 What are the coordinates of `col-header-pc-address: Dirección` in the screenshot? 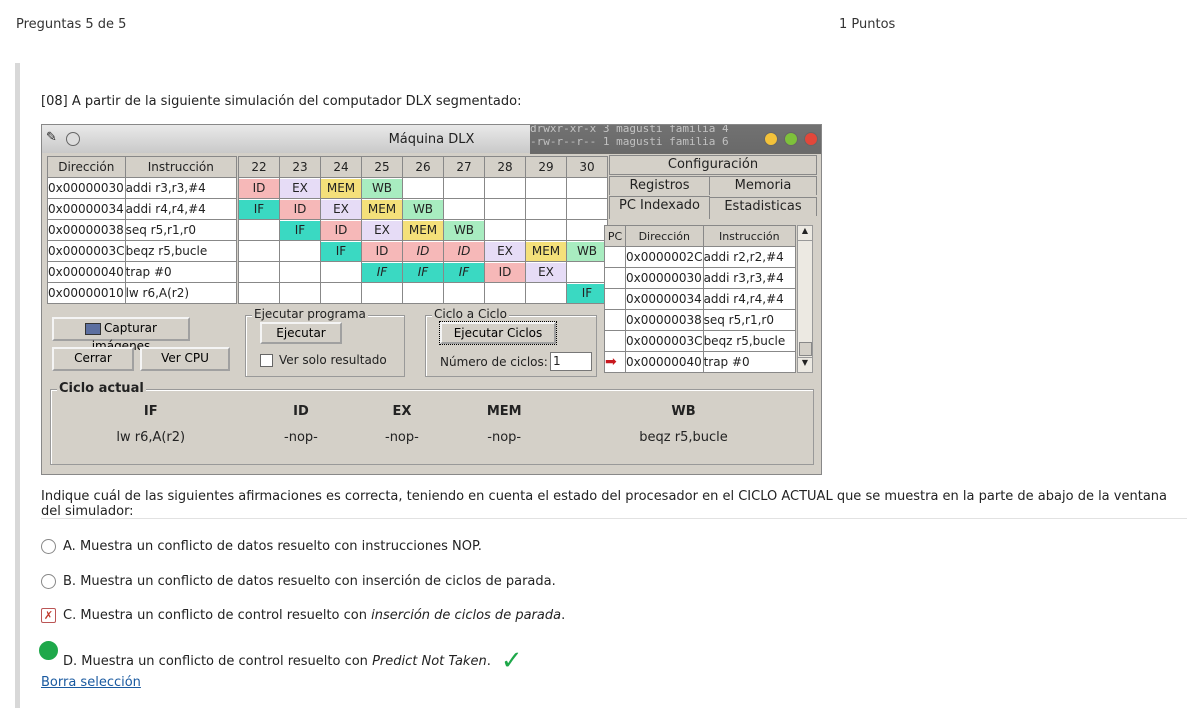 It's located at (664, 236).